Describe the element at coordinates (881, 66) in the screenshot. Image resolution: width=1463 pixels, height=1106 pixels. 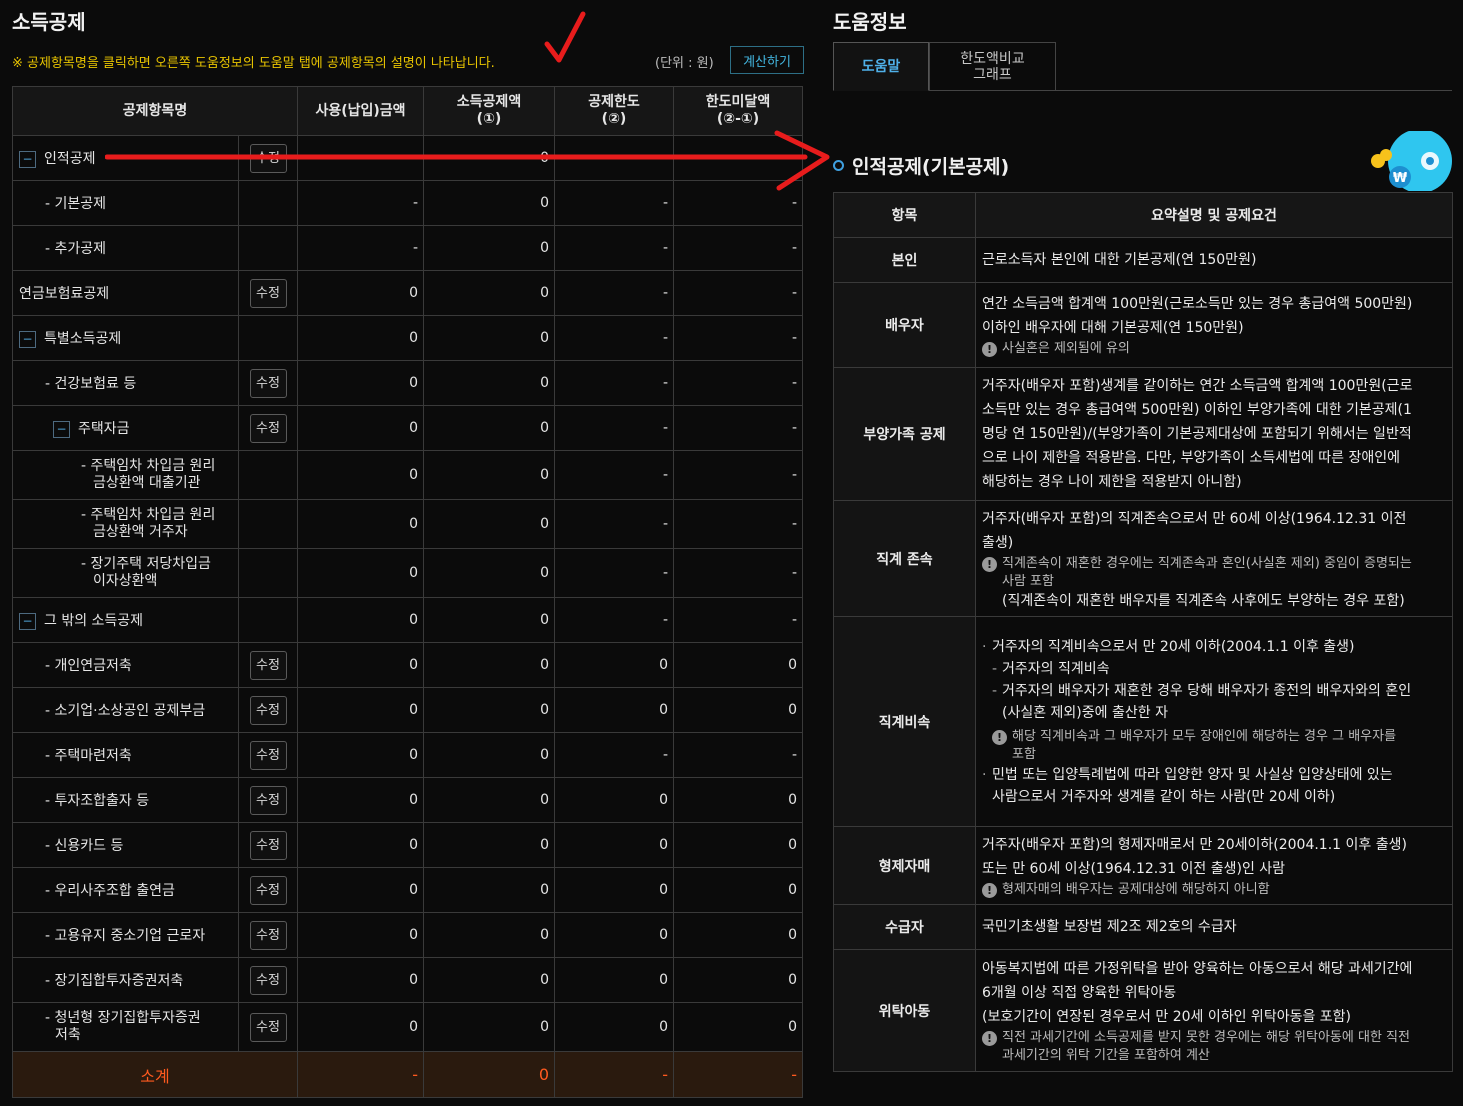
I see `tab-help: 도움말` at that location.